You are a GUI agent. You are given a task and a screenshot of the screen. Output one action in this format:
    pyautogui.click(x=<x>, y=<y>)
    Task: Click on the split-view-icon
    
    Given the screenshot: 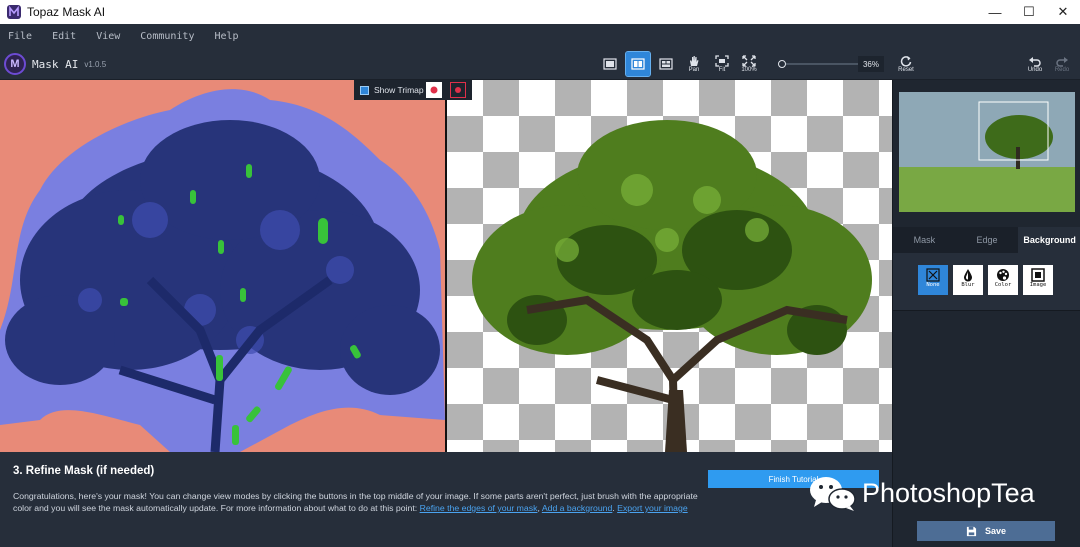 What is the action you would take?
    pyautogui.click(x=638, y=64)
    